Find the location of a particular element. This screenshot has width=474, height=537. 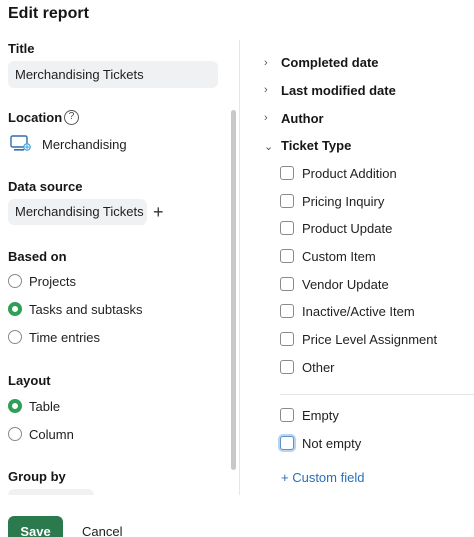

checkbox-product-addition: Product Addition is located at coordinates (338, 173).